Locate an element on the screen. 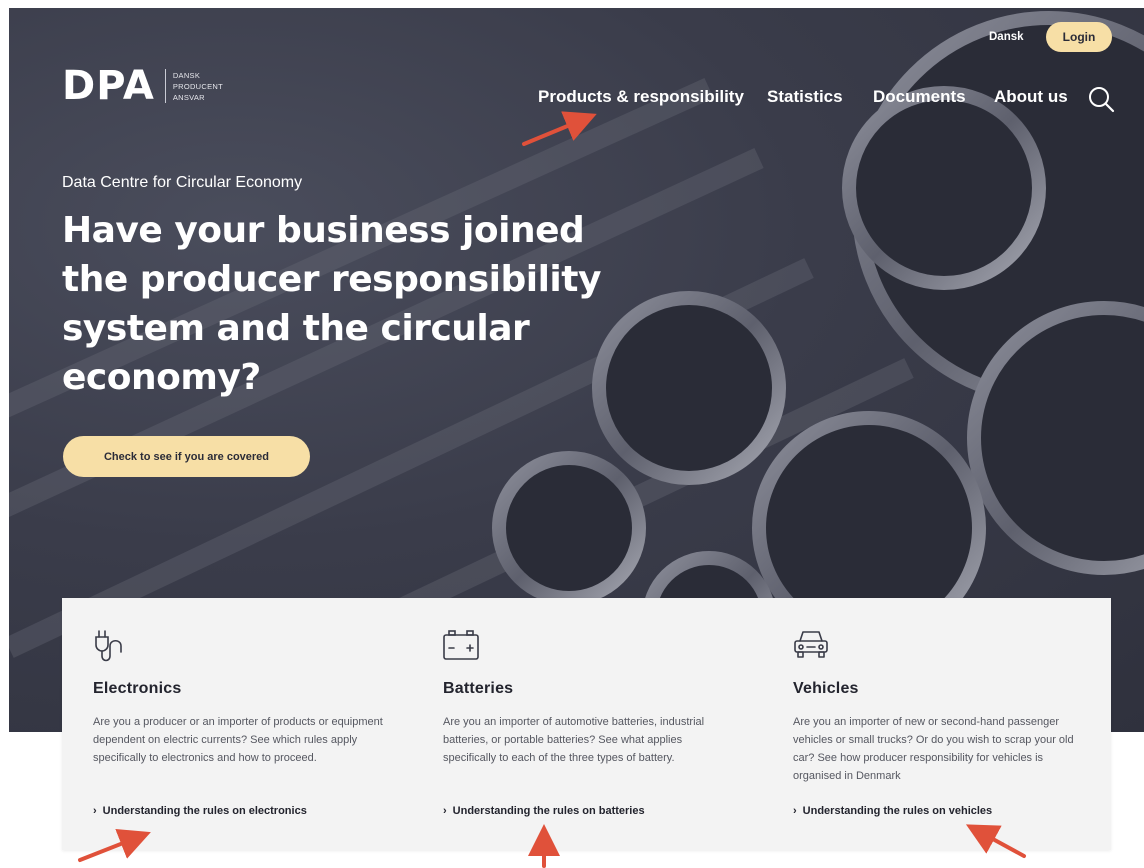 The height and width of the screenshot is (868, 1144). dpa-logo: DPA DANSK PRODUCENT ANSVAR is located at coordinates (142, 86).